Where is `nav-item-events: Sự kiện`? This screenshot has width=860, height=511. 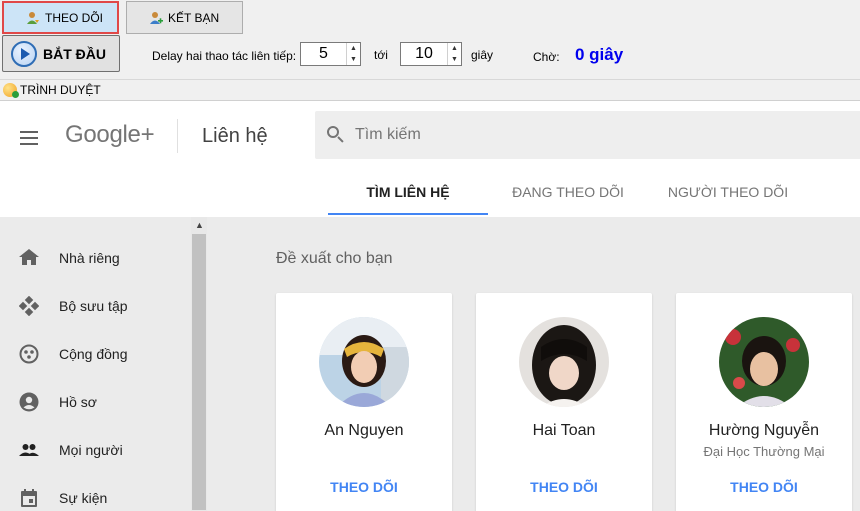 nav-item-events: Sự kiện is located at coordinates (95, 492).